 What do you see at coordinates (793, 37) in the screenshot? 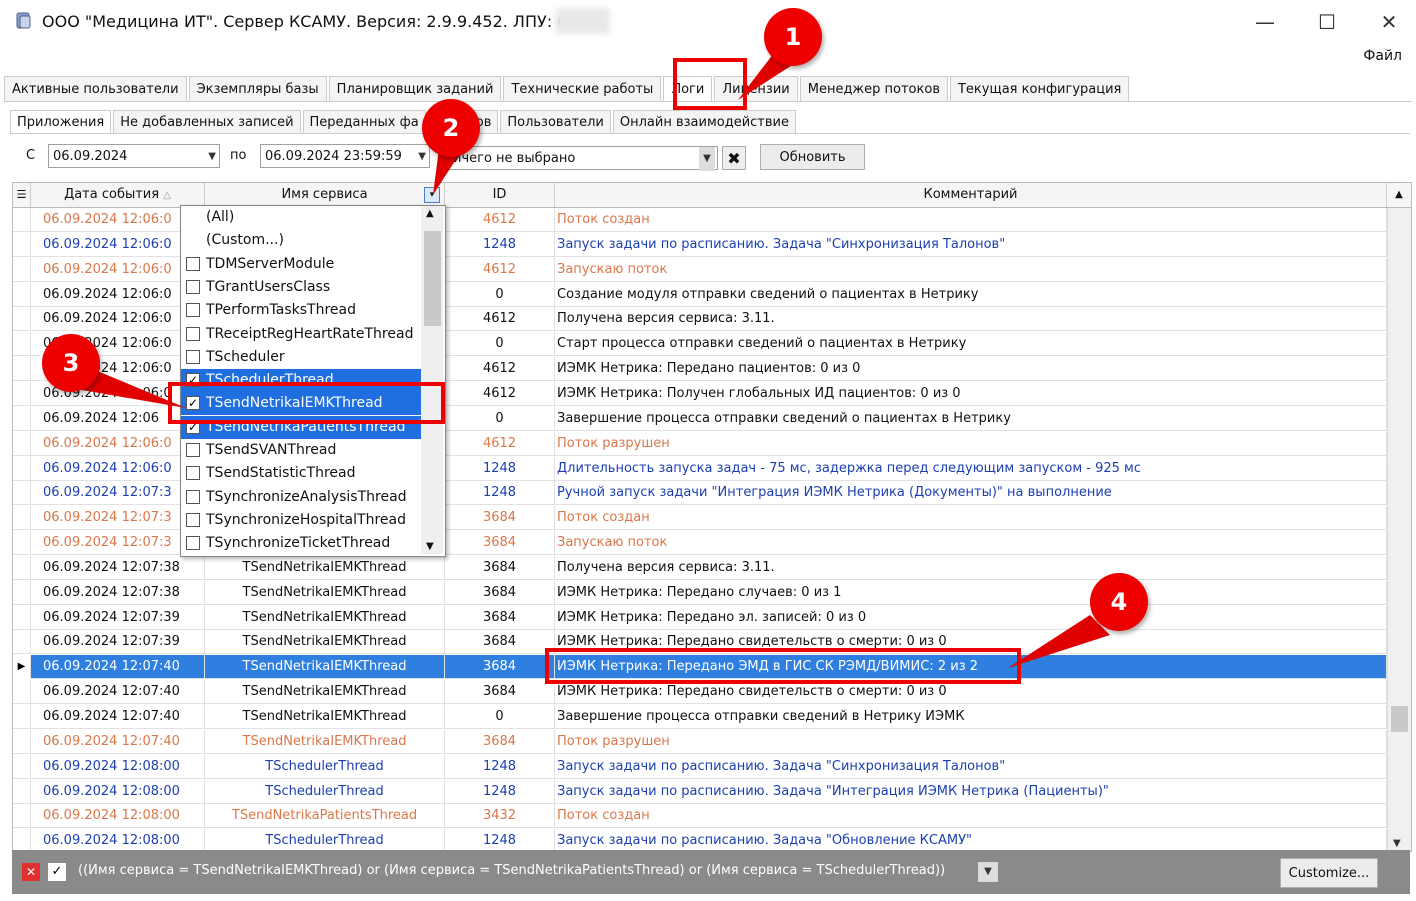
I see `callout-1: 1` at bounding box center [793, 37].